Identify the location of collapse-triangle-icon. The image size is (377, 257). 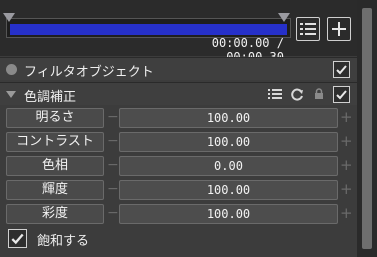
(11, 94).